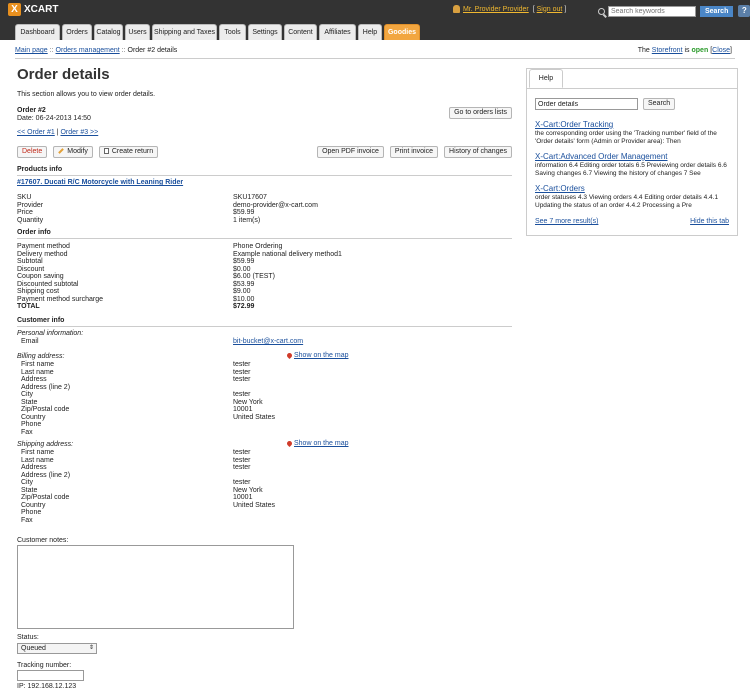 The width and height of the screenshot is (750, 693). Describe the element at coordinates (50, 675) in the screenshot. I see `tracking-number-input` at that location.